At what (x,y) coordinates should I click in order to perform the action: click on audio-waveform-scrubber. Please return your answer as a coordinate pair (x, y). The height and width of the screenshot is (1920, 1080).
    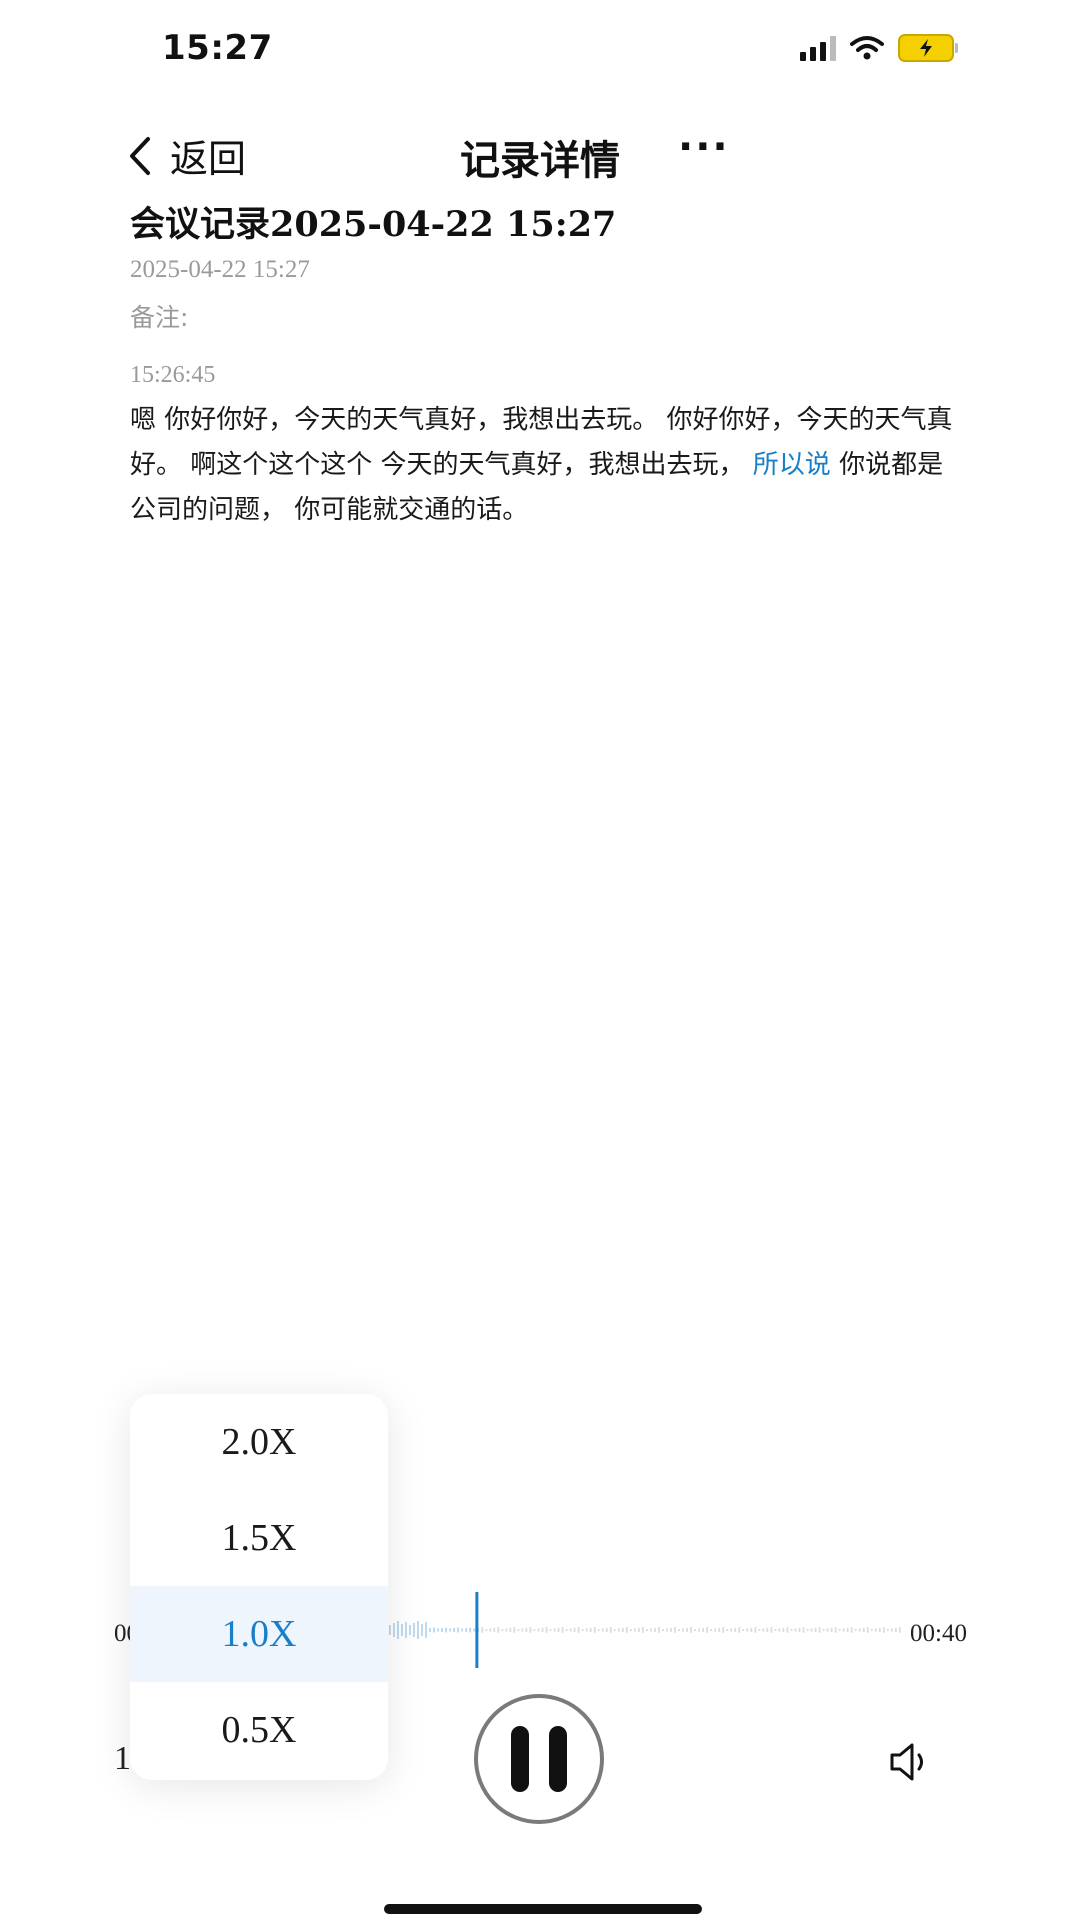
    Looking at the image, I should click on (645, 1630).